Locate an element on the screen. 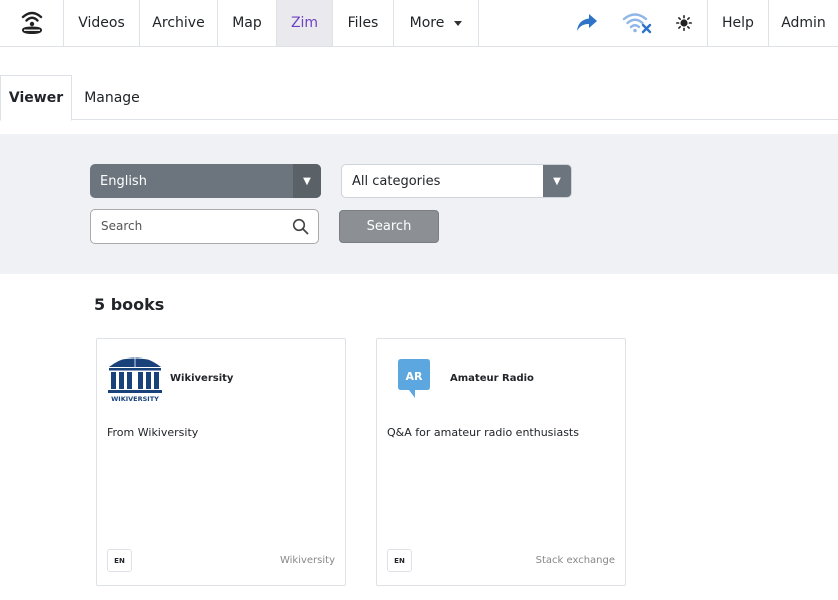 This screenshot has height=600, width=838. nav-zim: Zim is located at coordinates (305, 23).